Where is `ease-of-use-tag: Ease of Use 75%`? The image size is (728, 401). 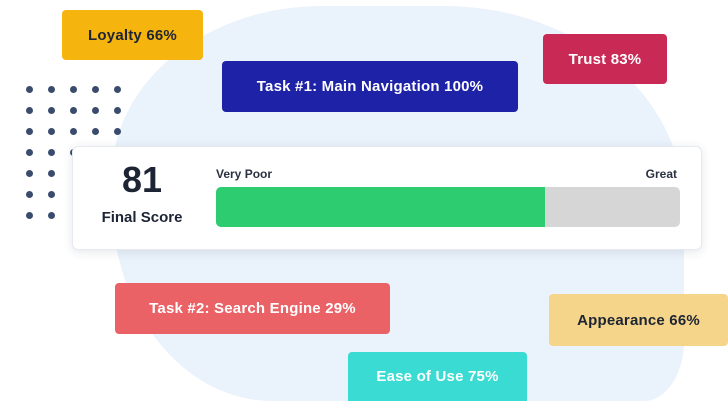 ease-of-use-tag: Ease of Use 75% is located at coordinates (437, 376).